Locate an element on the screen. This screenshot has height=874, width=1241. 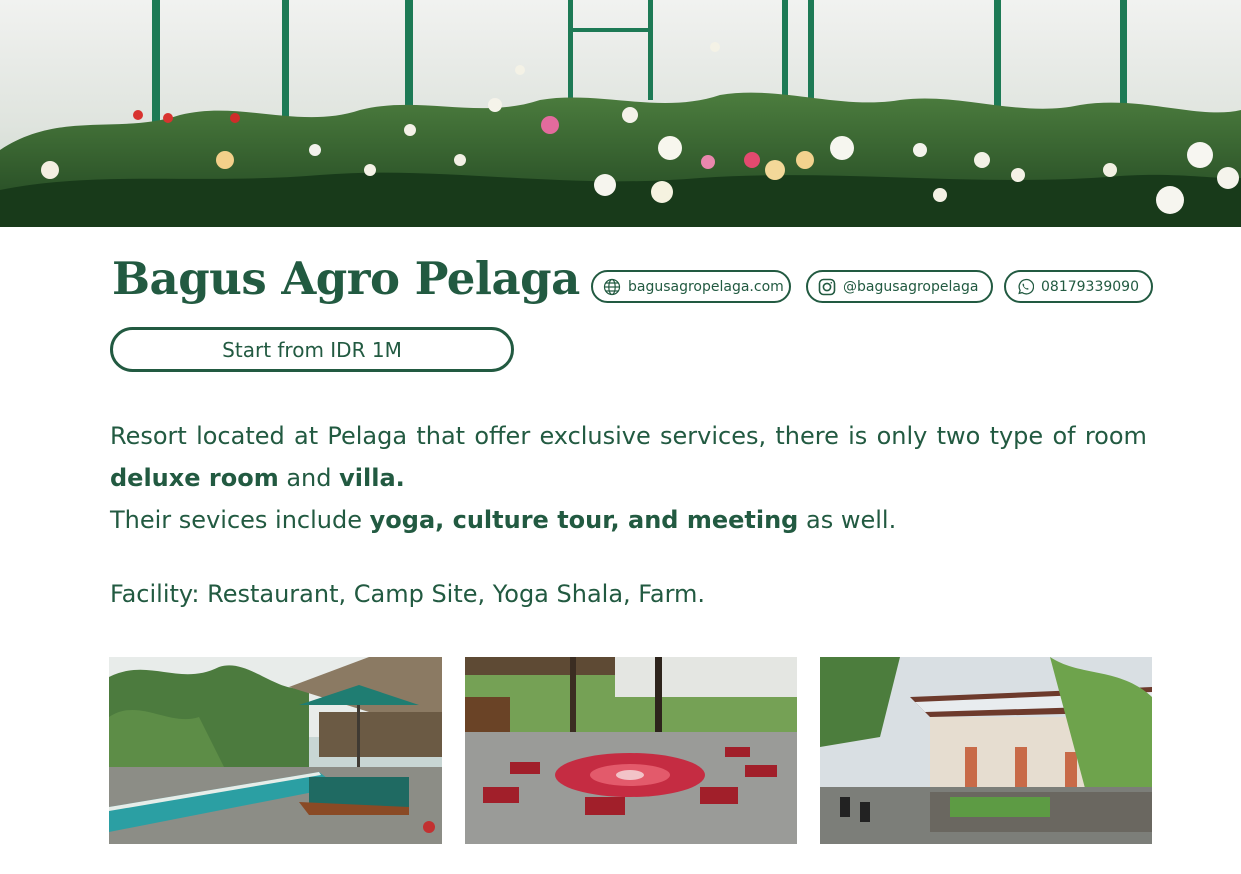
whatsapp-label: 08179339090 is located at coordinates (1090, 286).